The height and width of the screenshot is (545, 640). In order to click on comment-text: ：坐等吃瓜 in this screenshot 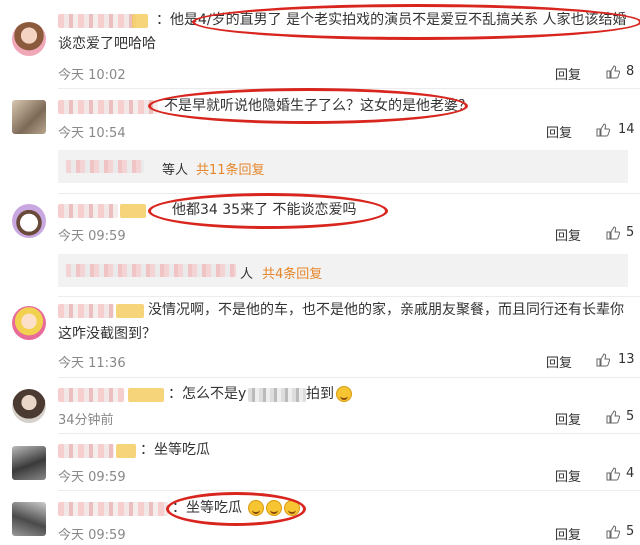, I will do `click(175, 450)`.